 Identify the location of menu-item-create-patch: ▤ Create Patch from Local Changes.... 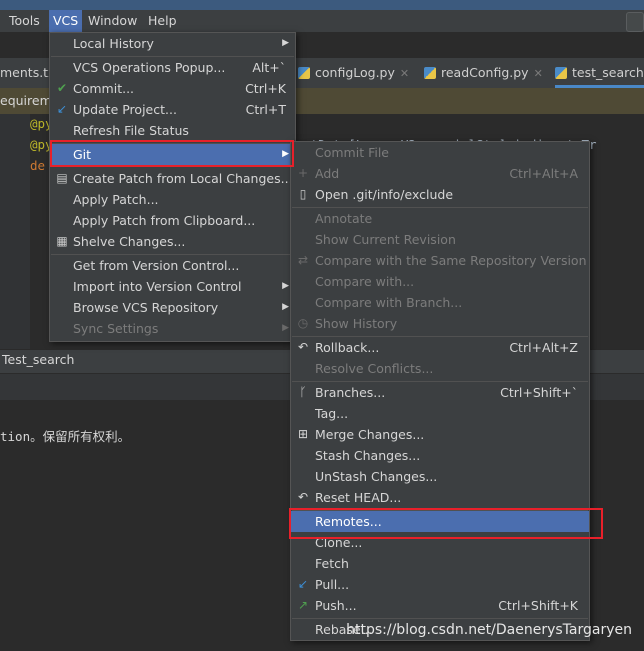
(172, 178).